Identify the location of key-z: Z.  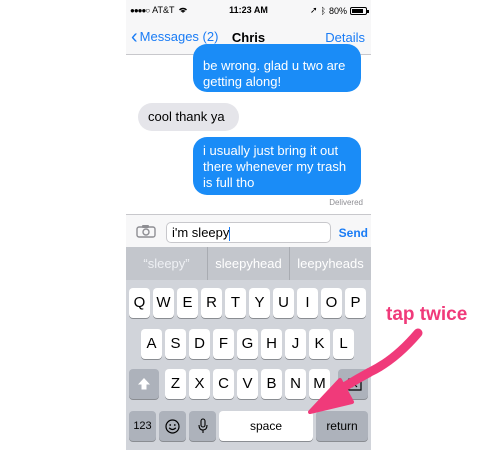
(175, 384).